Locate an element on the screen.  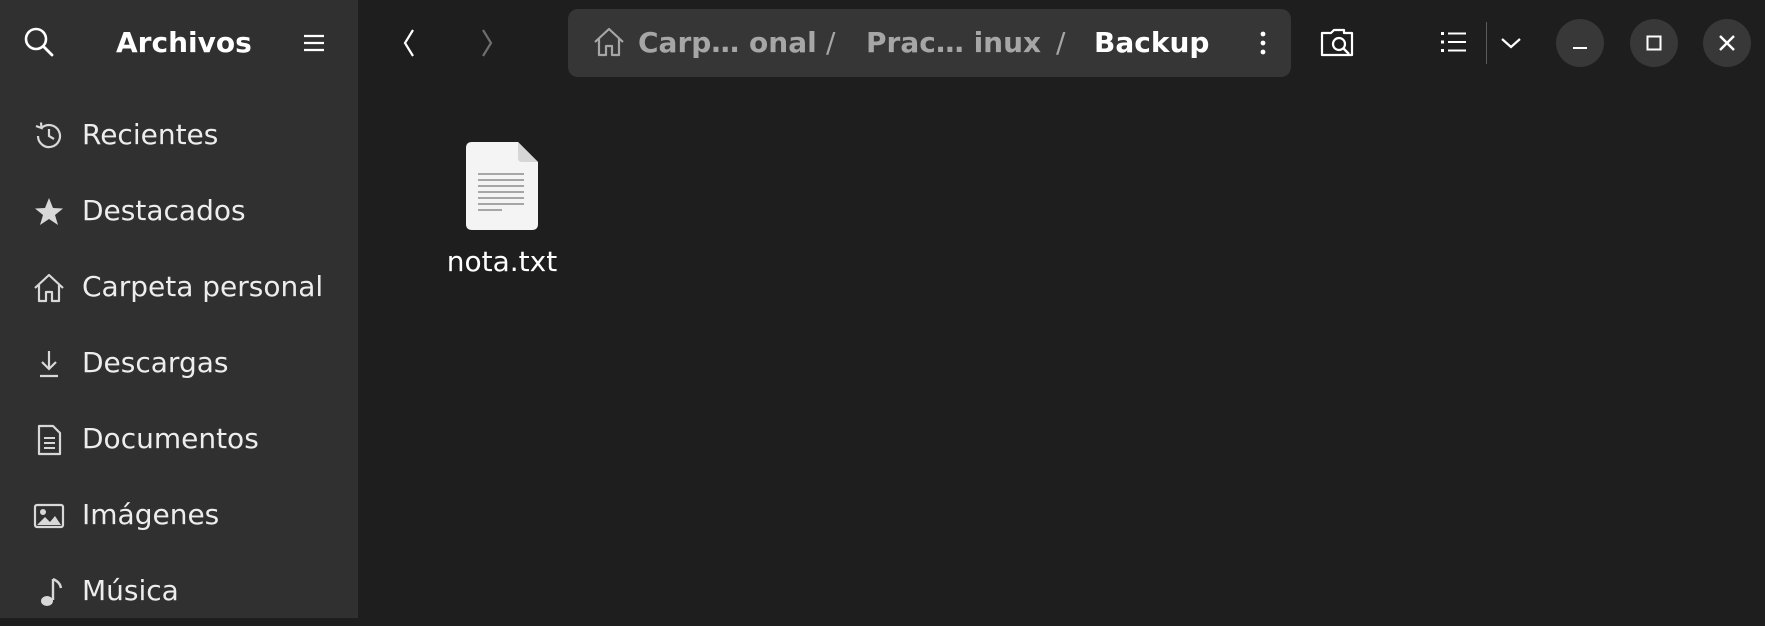
music-icon is located at coordinates (49, 592).